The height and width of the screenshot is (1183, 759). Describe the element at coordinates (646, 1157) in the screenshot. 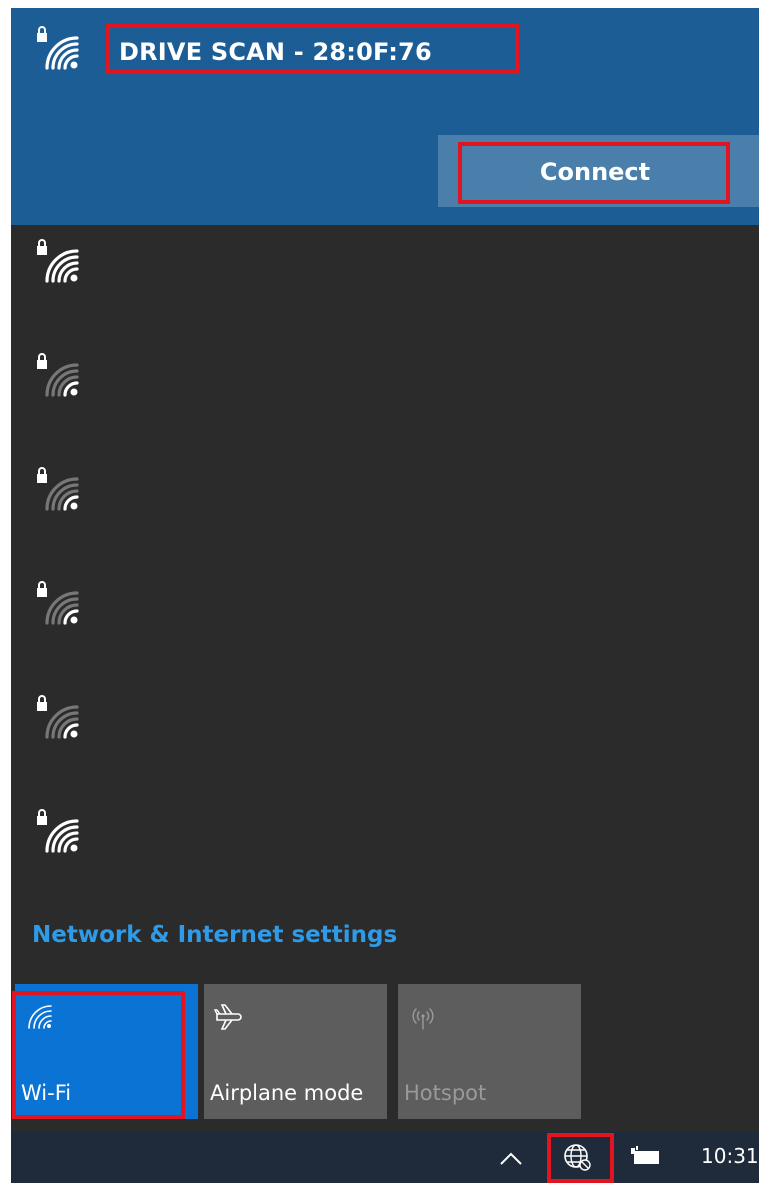

I see `battery-icon` at that location.